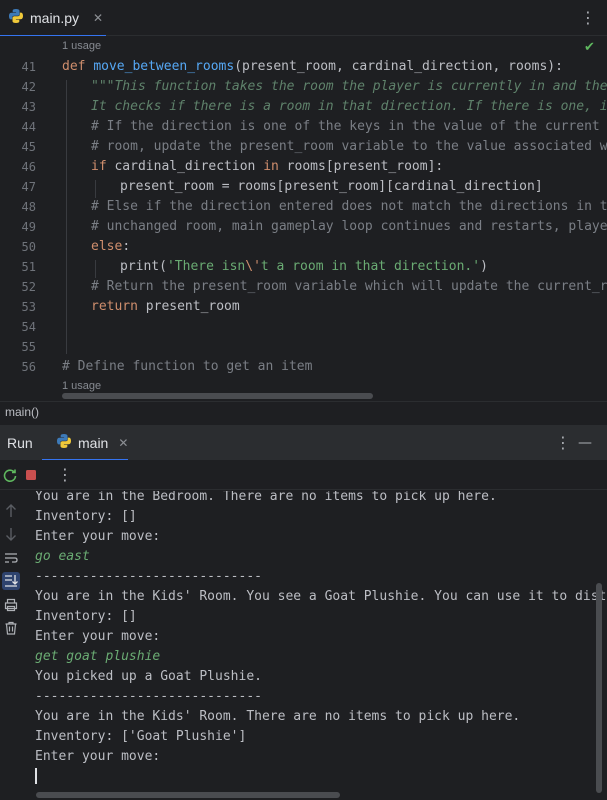 The width and height of the screenshot is (607, 800). I want to click on builtin-call: print(, so click(143, 266).